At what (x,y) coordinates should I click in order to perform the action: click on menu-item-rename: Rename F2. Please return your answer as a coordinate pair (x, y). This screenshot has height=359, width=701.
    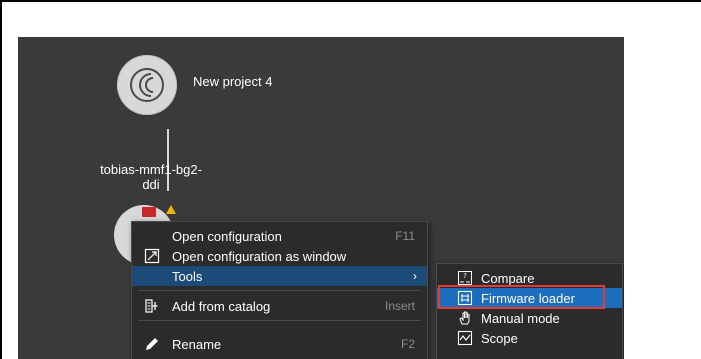
    Looking at the image, I should click on (279, 344).